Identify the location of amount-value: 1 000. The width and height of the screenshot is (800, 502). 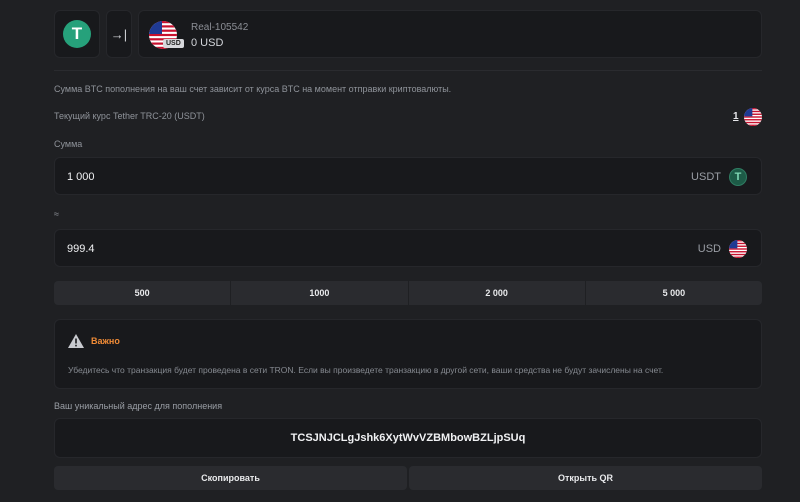
(81, 177).